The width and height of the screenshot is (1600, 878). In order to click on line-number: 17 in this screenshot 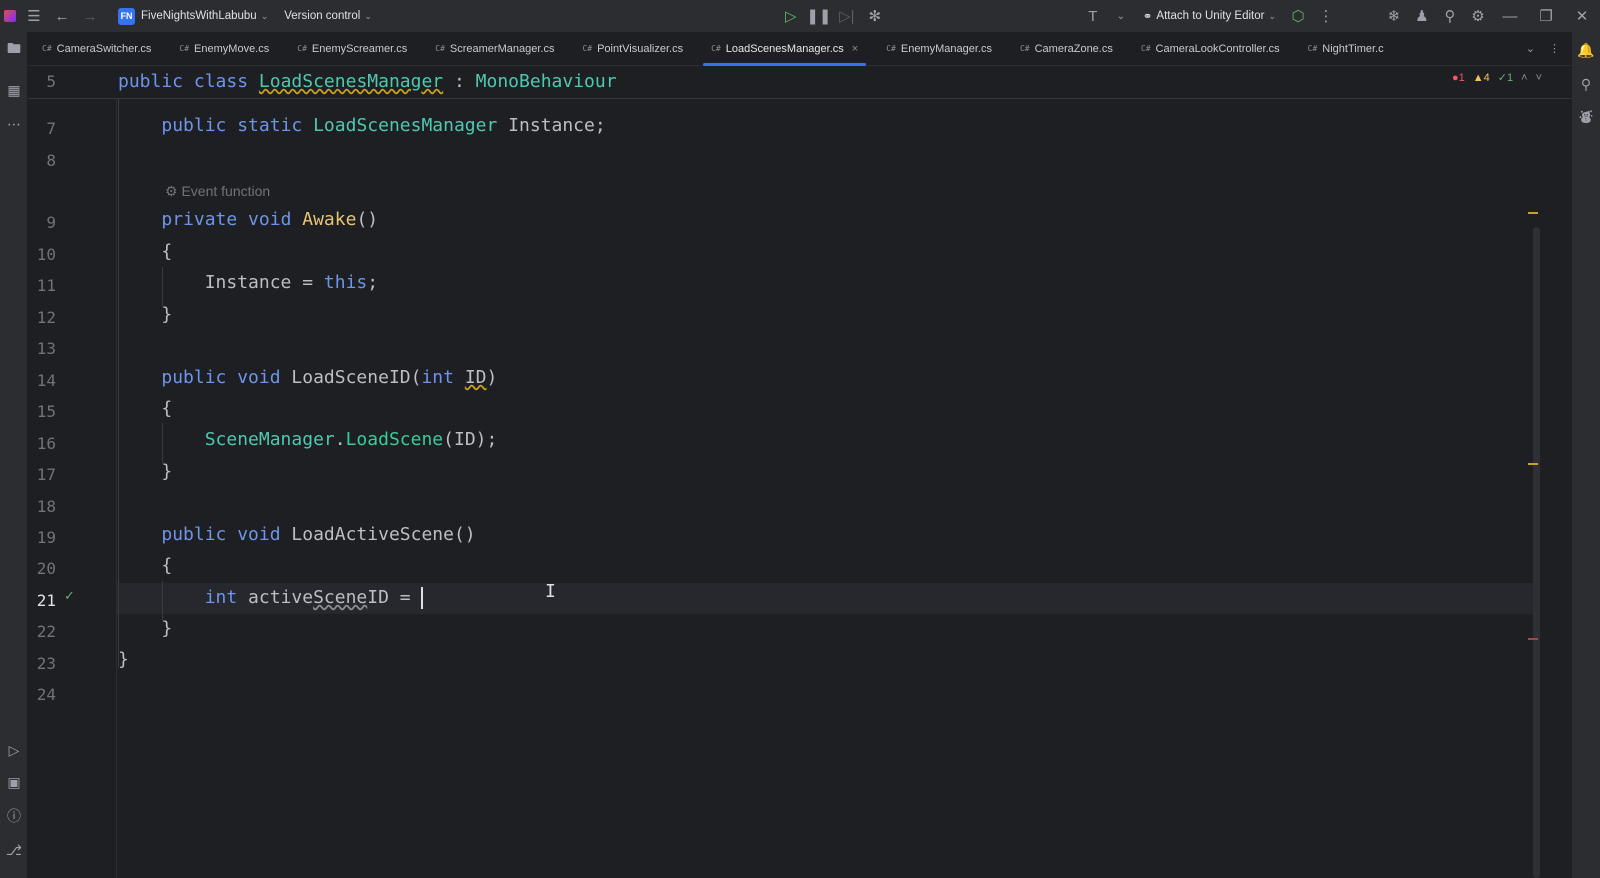, I will do `click(46, 474)`.